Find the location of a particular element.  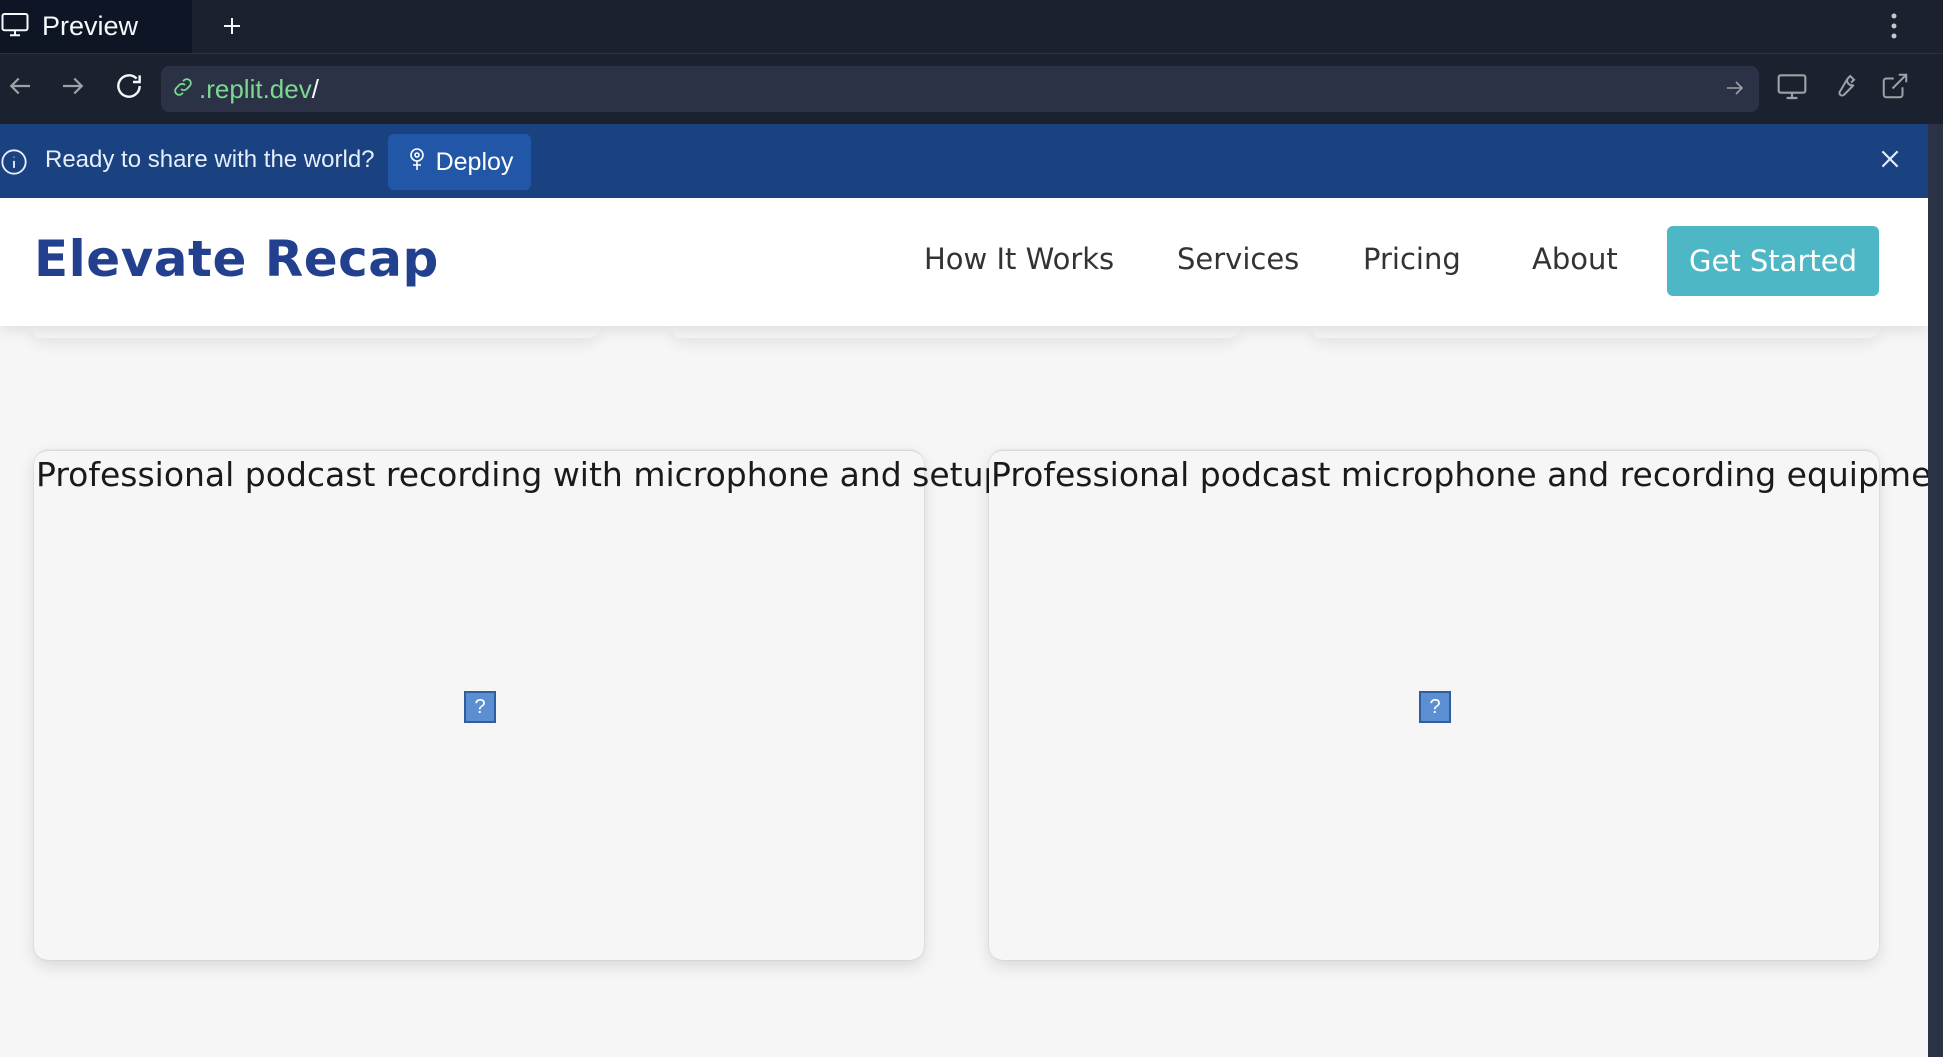

nav-about: About is located at coordinates (1575, 259).